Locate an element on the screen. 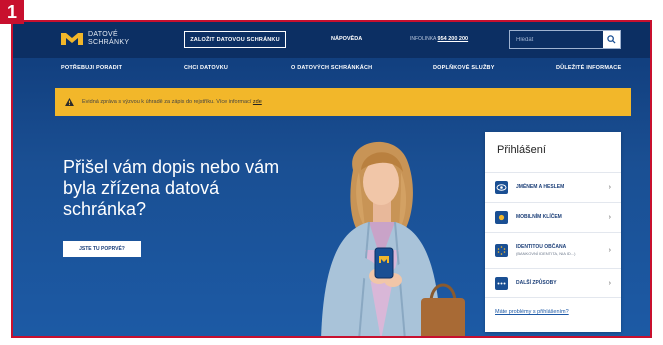 This screenshot has width=663, height=345. search-box is located at coordinates (565, 39).